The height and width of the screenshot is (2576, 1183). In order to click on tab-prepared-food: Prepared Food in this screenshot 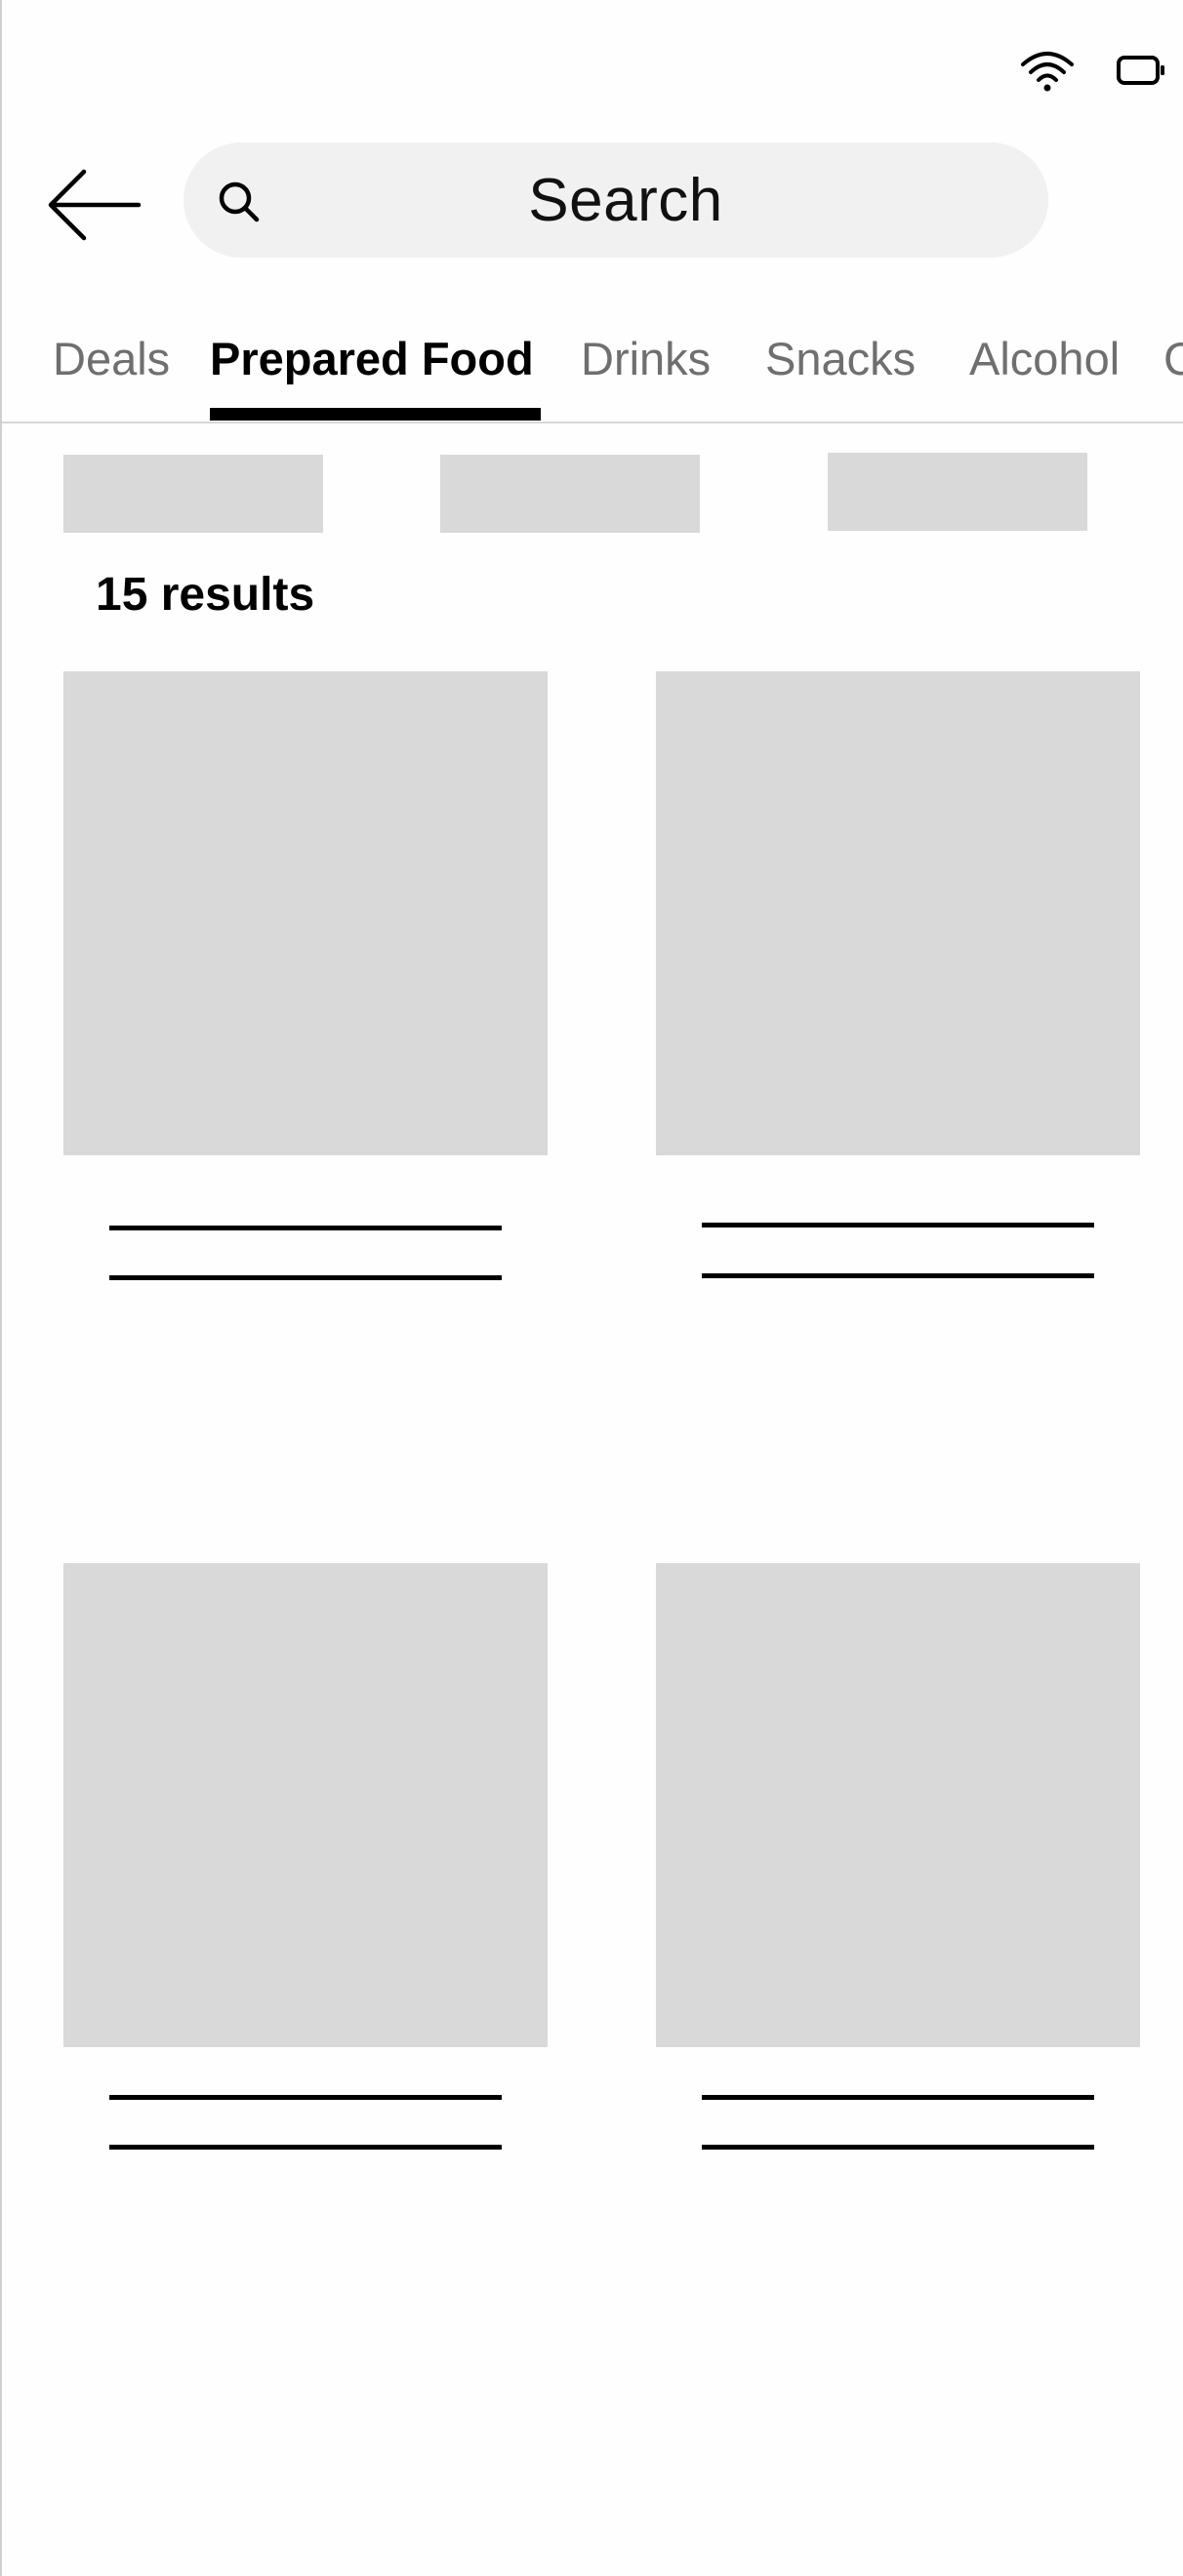, I will do `click(372, 358)`.